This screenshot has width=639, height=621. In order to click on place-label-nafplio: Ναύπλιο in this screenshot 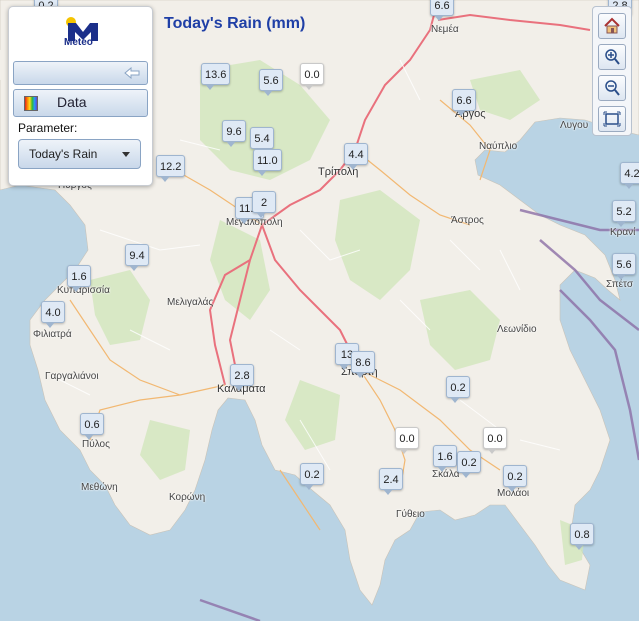, I will do `click(498, 146)`.